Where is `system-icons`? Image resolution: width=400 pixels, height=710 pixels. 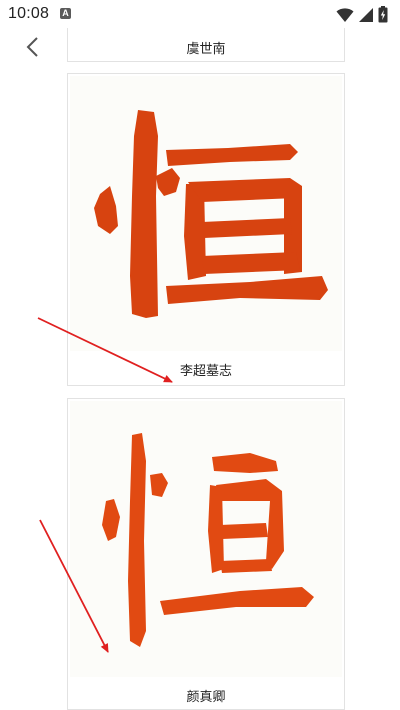 system-icons is located at coordinates (362, 14).